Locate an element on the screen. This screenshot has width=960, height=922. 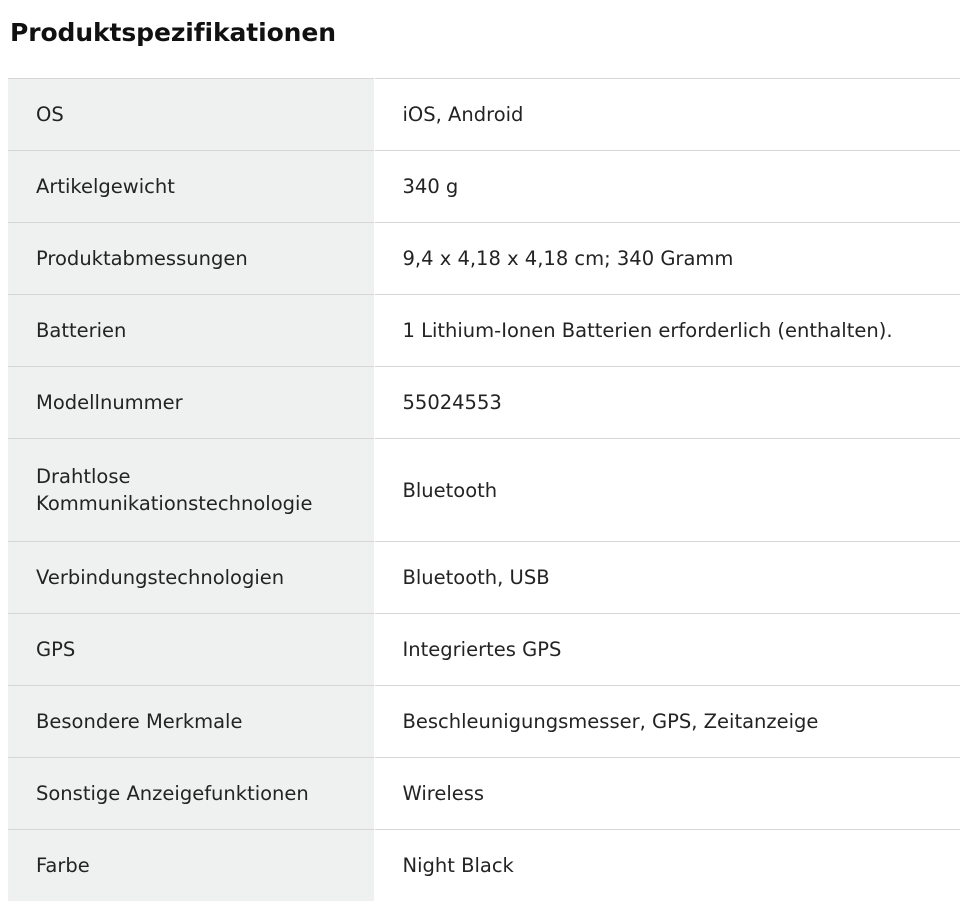
table-row: Farbe Night Black is located at coordinates (484, 865).